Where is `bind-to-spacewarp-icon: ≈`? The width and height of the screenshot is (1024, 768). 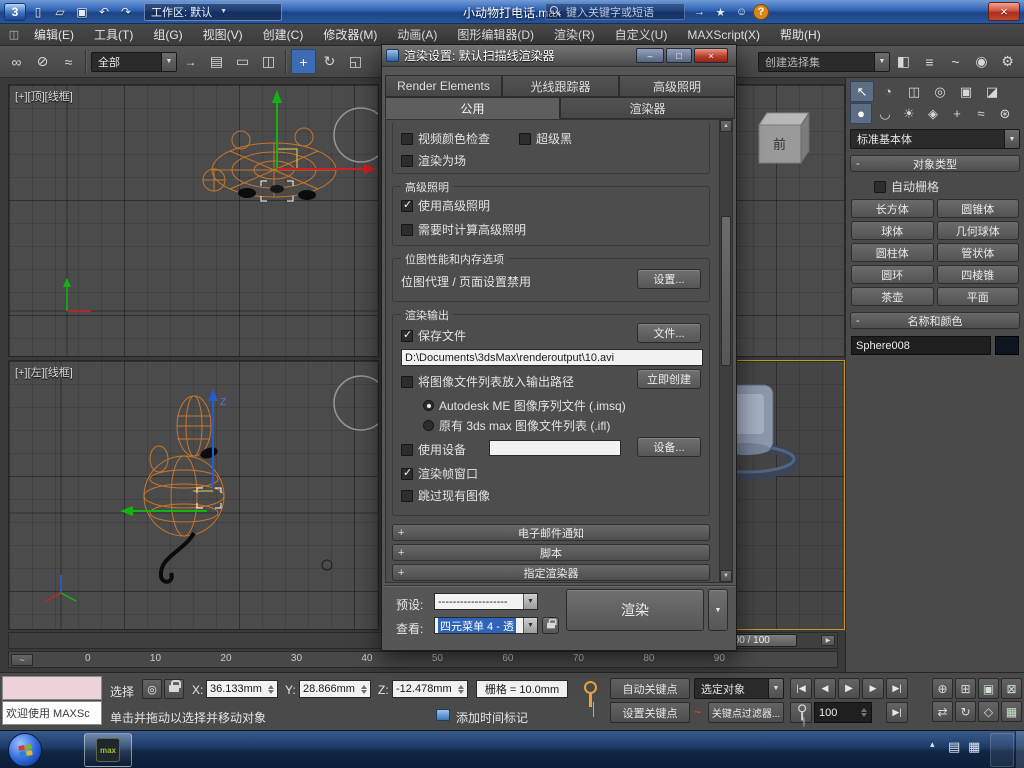
bind-to-spacewarp-icon: ≈ is located at coordinates (68, 61).